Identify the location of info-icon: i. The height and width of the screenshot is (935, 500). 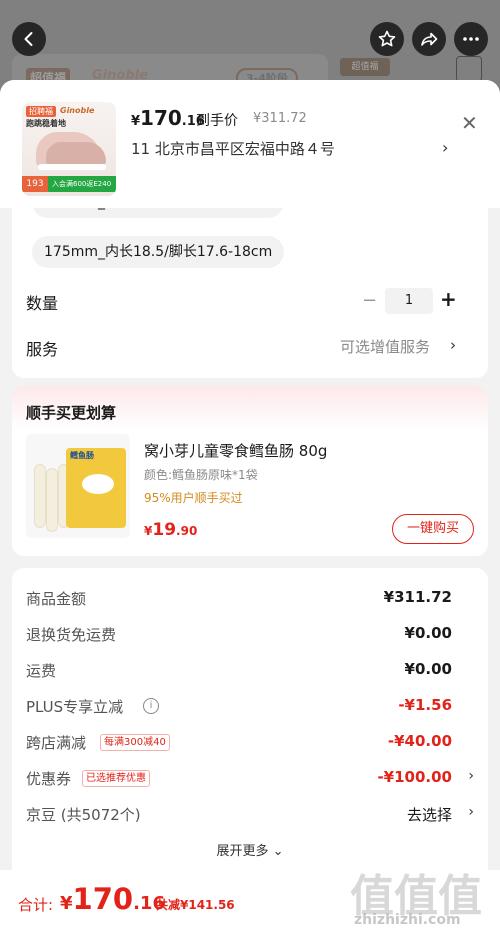
(151, 706).